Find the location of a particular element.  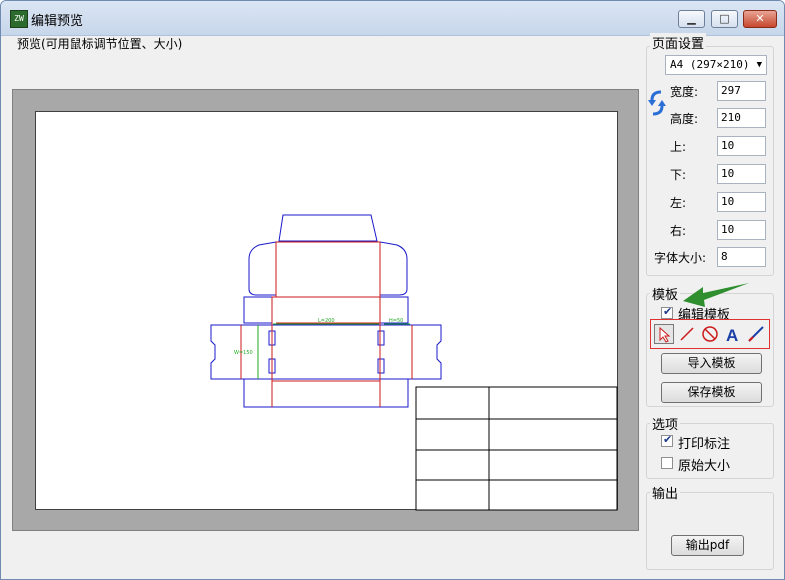

paper-size-value: A4 (297×210) is located at coordinates (710, 64).